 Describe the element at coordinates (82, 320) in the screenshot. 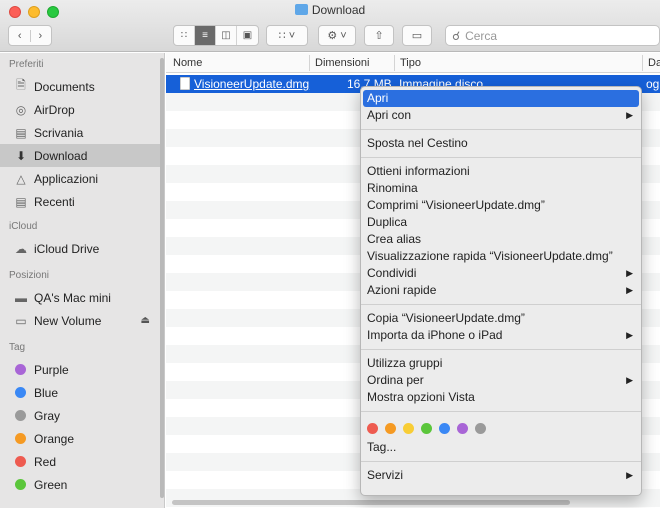

I see `sidebar-item-new-volume: ▭ New Volume ⏏` at that location.